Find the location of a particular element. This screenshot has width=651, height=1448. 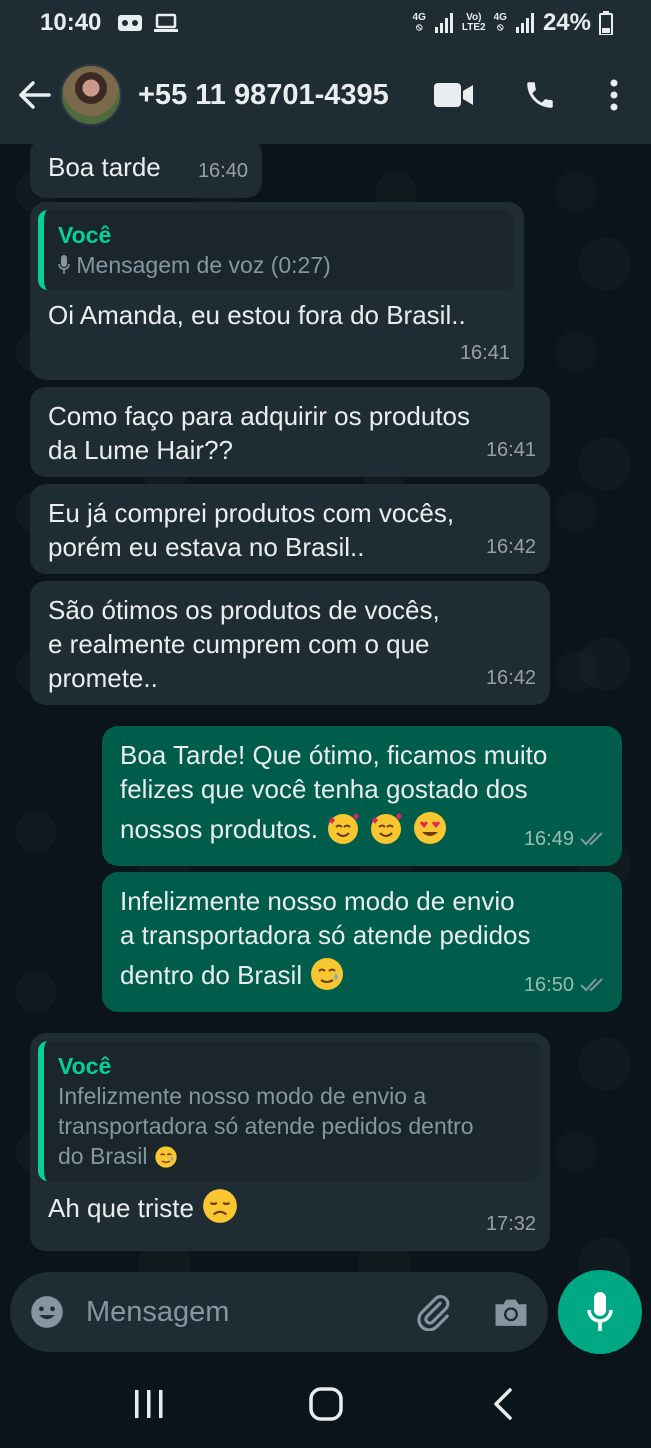

camera-icon is located at coordinates (511, 1312).